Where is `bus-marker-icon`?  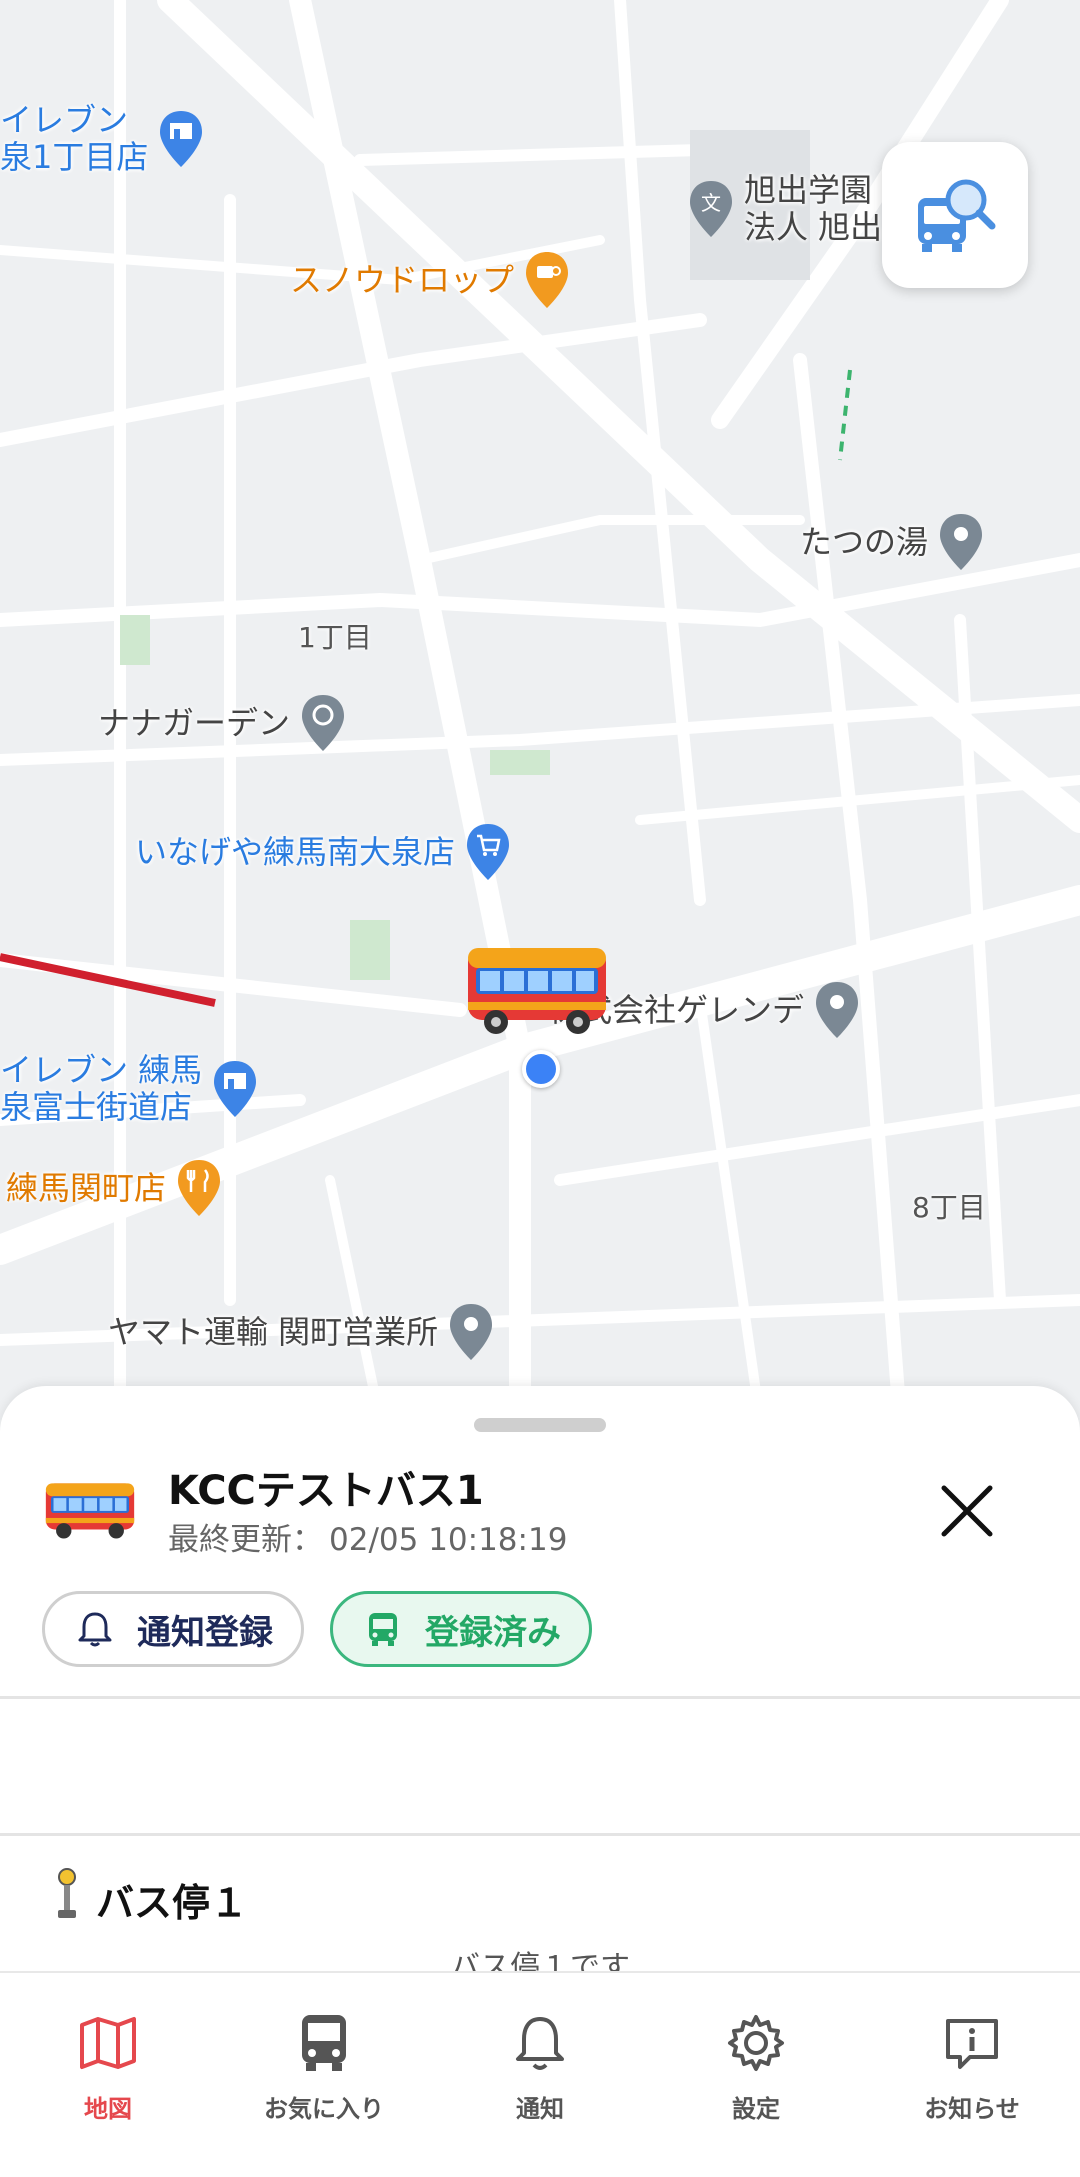
bus-marker-icon is located at coordinates (537, 988).